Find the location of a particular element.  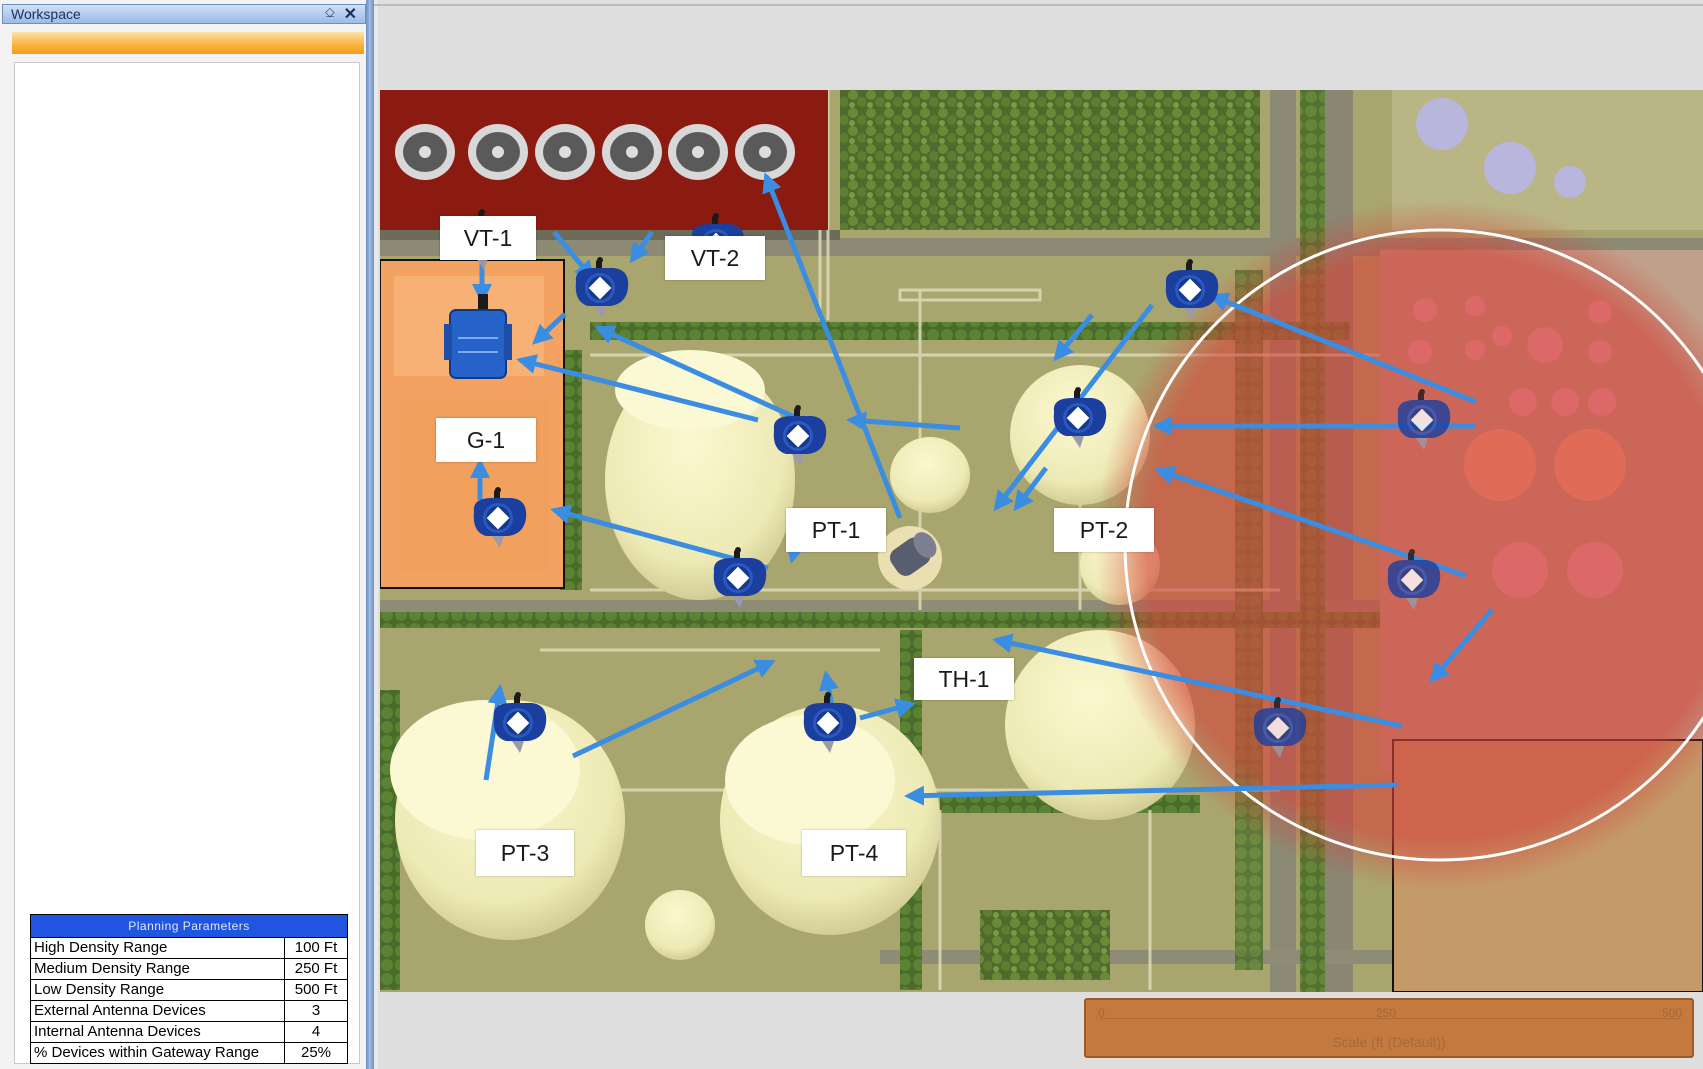

param-label: Medium Density Range is located at coordinates (157, 969).